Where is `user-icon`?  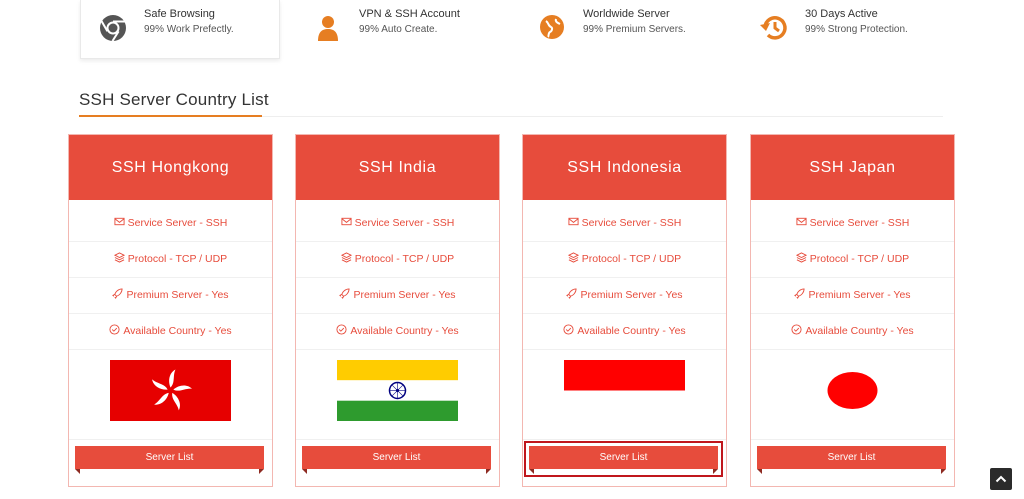
user-icon is located at coordinates (328, 28).